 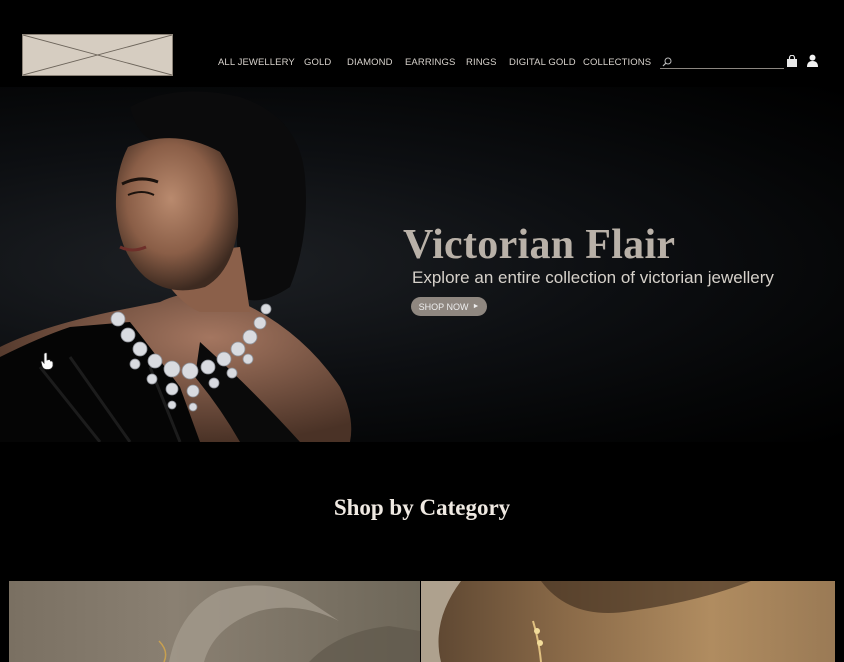 What do you see at coordinates (47, 361) in the screenshot?
I see `hand-pointer-icon` at bounding box center [47, 361].